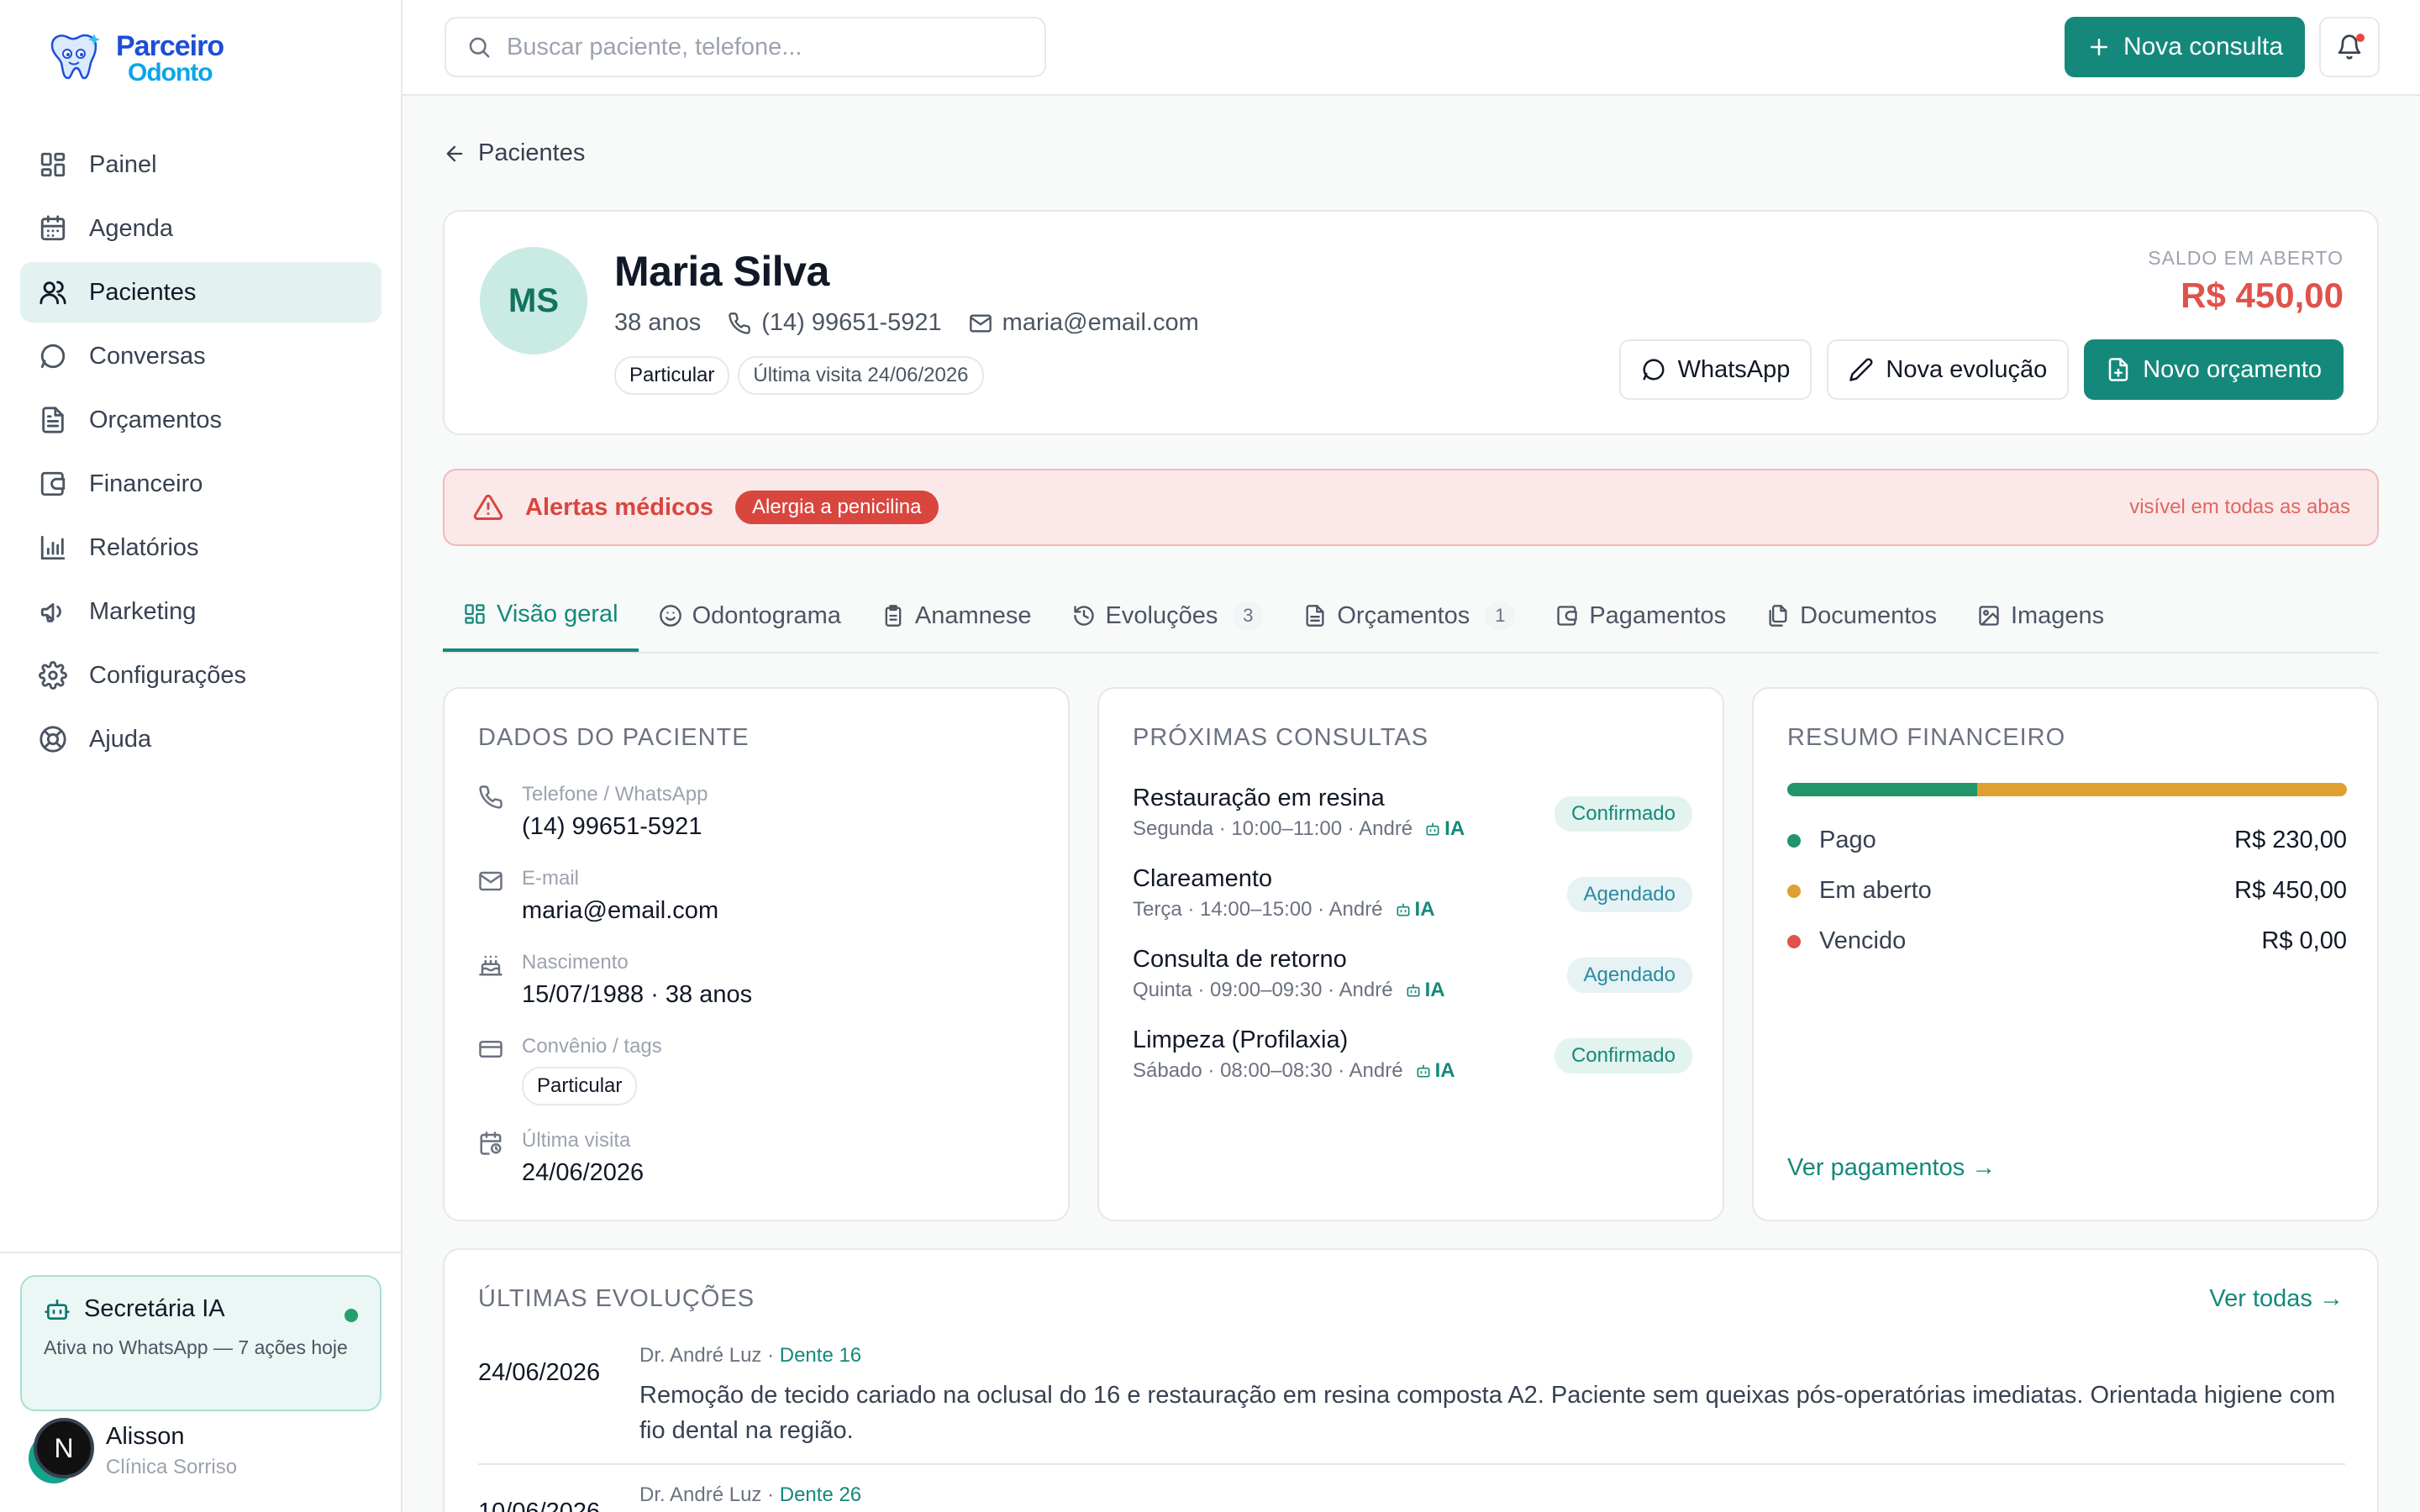 Image resolution: width=2420 pixels, height=1512 pixels. I want to click on tab-visao-geral: Visão geral, so click(541, 616).